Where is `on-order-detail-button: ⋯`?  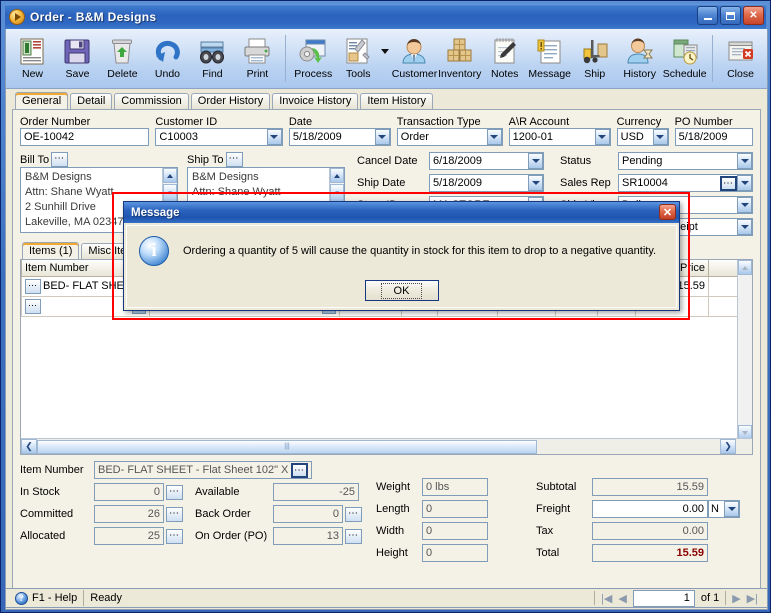 on-order-detail-button: ⋯ is located at coordinates (353, 536).